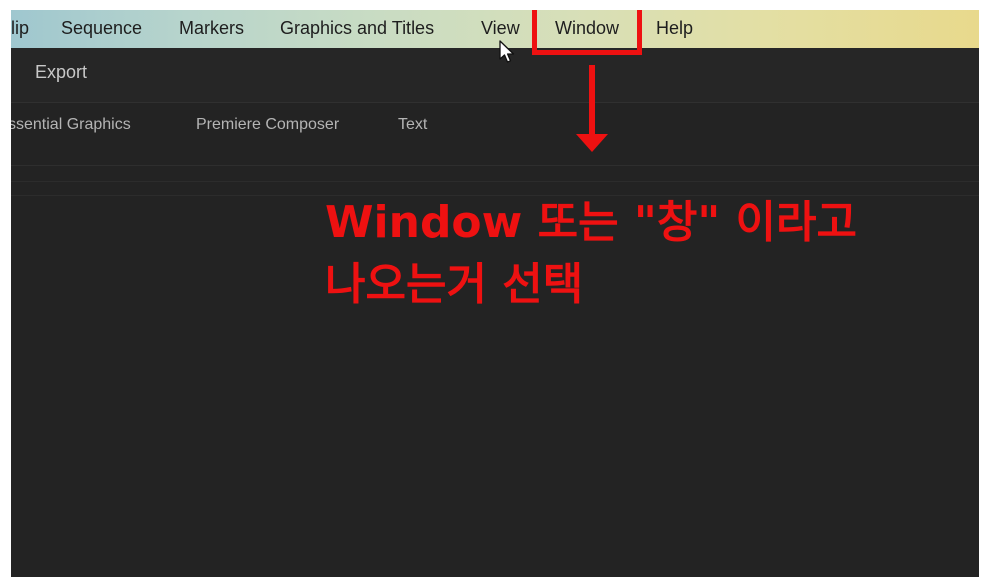 This screenshot has height=585, width=1008. Describe the element at coordinates (101, 29) in the screenshot. I see `menu-sequence: Sequence` at that location.